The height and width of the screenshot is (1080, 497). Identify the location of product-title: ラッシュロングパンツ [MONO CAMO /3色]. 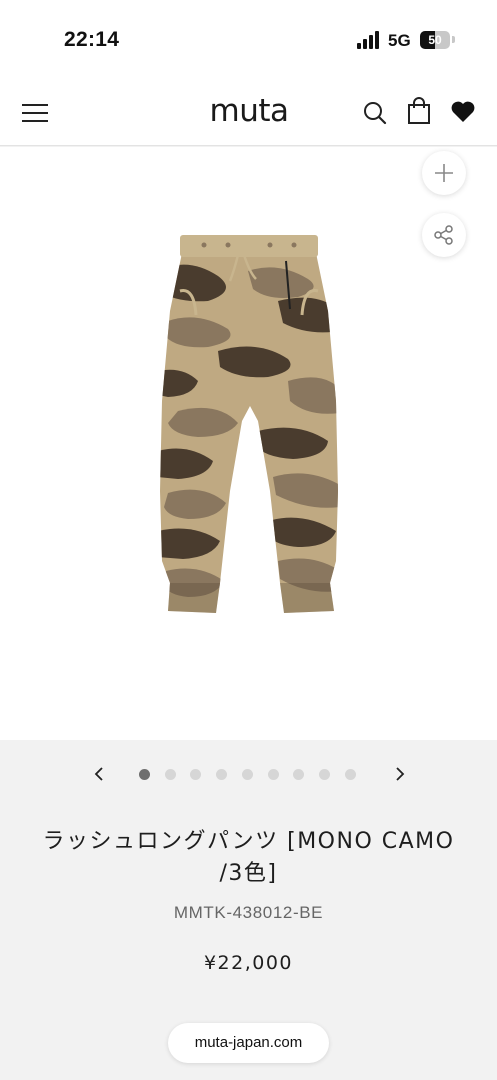
(248, 858).